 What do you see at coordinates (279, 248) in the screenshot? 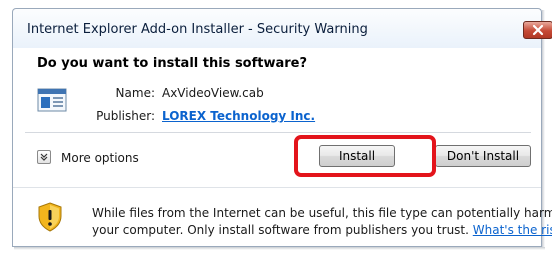
I see `window-shadow-bottom` at bounding box center [279, 248].